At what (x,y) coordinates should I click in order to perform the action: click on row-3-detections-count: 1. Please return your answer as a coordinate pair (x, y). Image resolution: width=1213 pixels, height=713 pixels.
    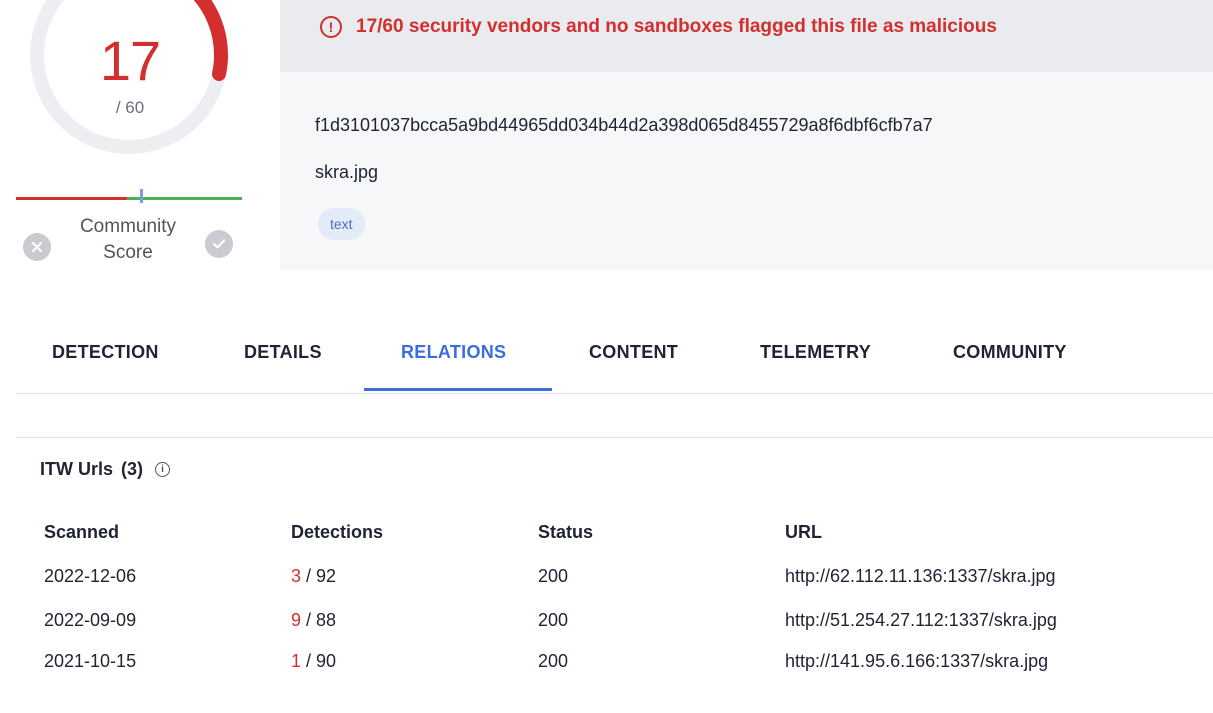
    Looking at the image, I should click on (296, 661).